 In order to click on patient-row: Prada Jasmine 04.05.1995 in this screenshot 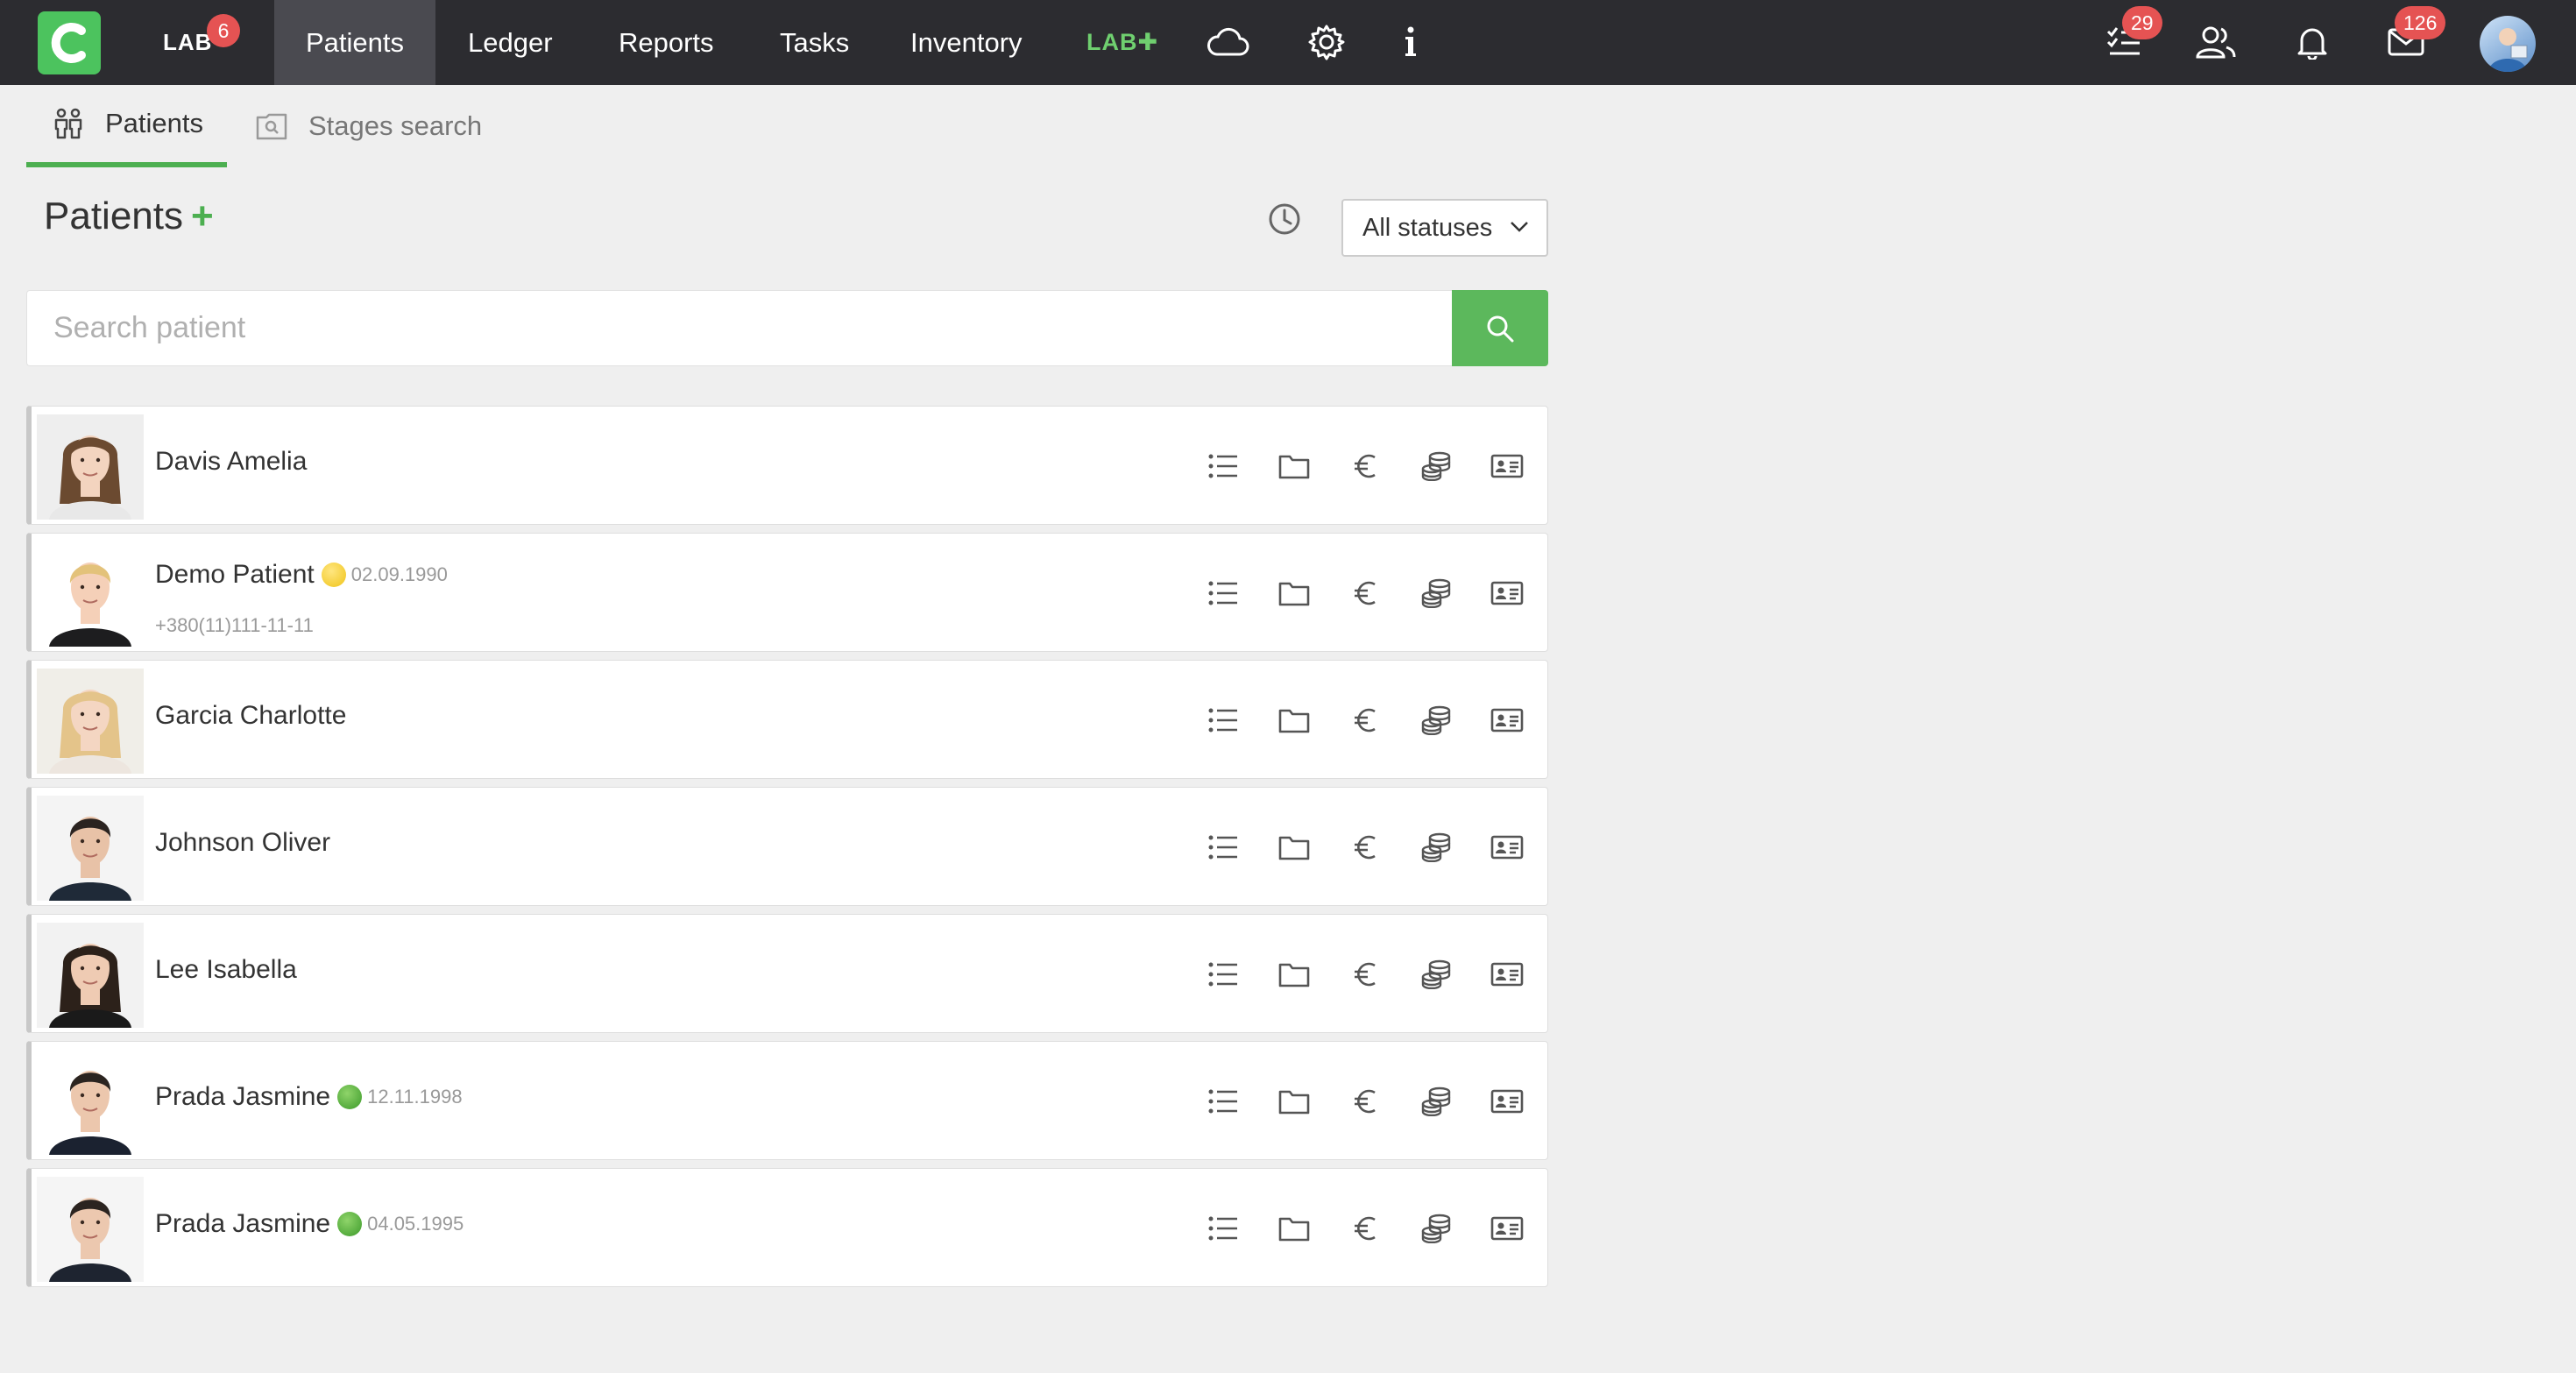, I will do `click(787, 1228)`.